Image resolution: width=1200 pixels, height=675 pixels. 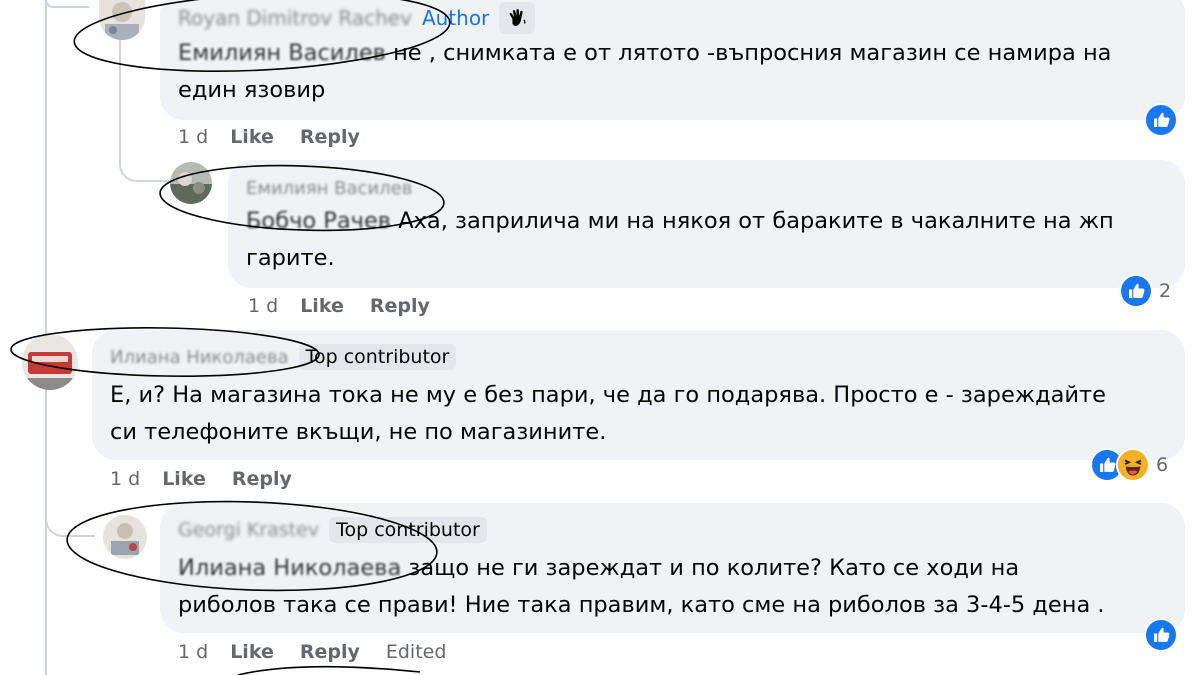 What do you see at coordinates (282, 53) in the screenshot?
I see `mention-link: Емилиян Василев` at bounding box center [282, 53].